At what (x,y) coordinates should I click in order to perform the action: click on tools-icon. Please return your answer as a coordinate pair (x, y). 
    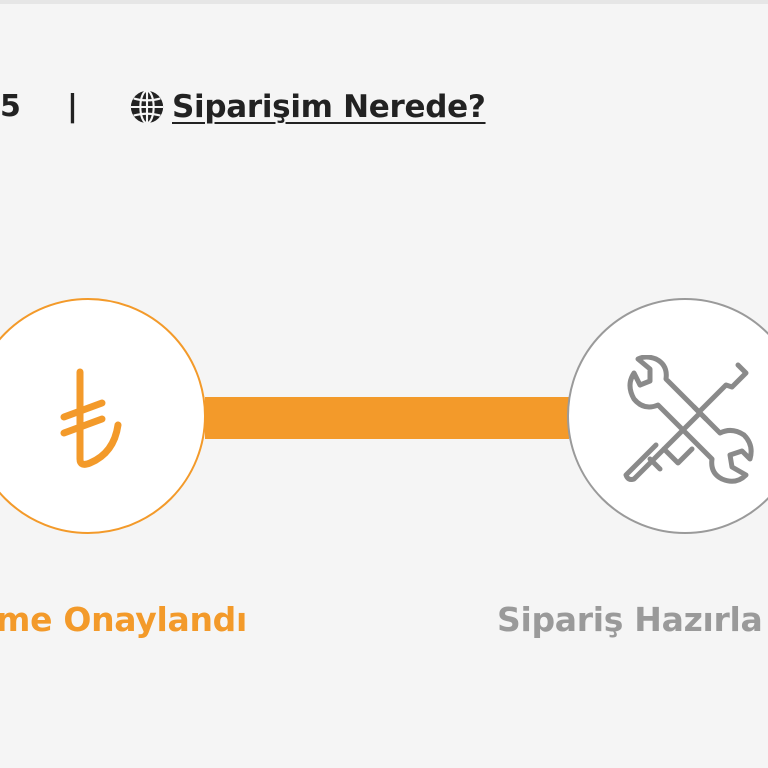
    Looking at the image, I should click on (688, 419).